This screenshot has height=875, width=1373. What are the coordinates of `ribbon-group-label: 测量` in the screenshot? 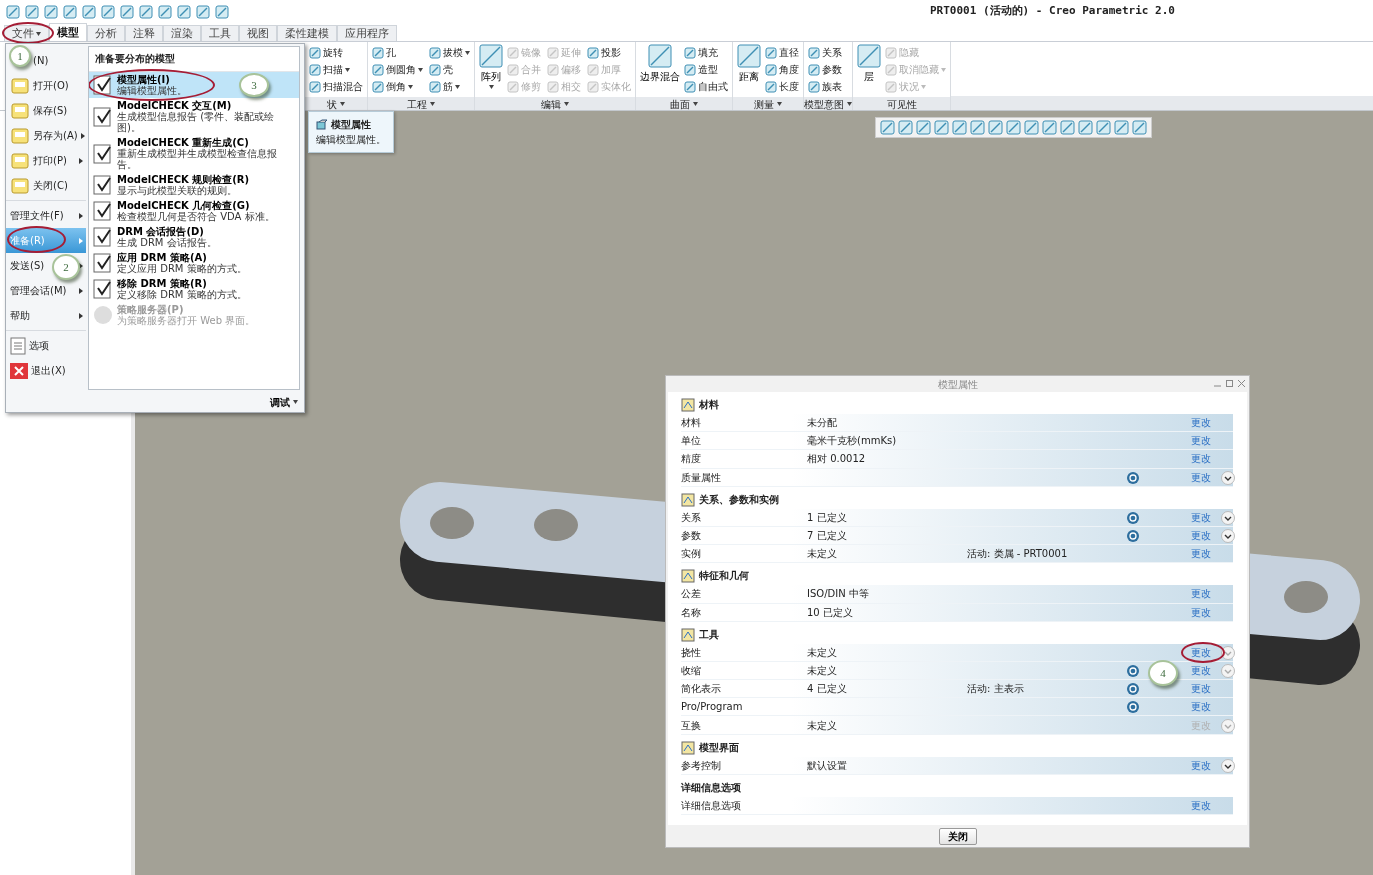 It's located at (768, 103).